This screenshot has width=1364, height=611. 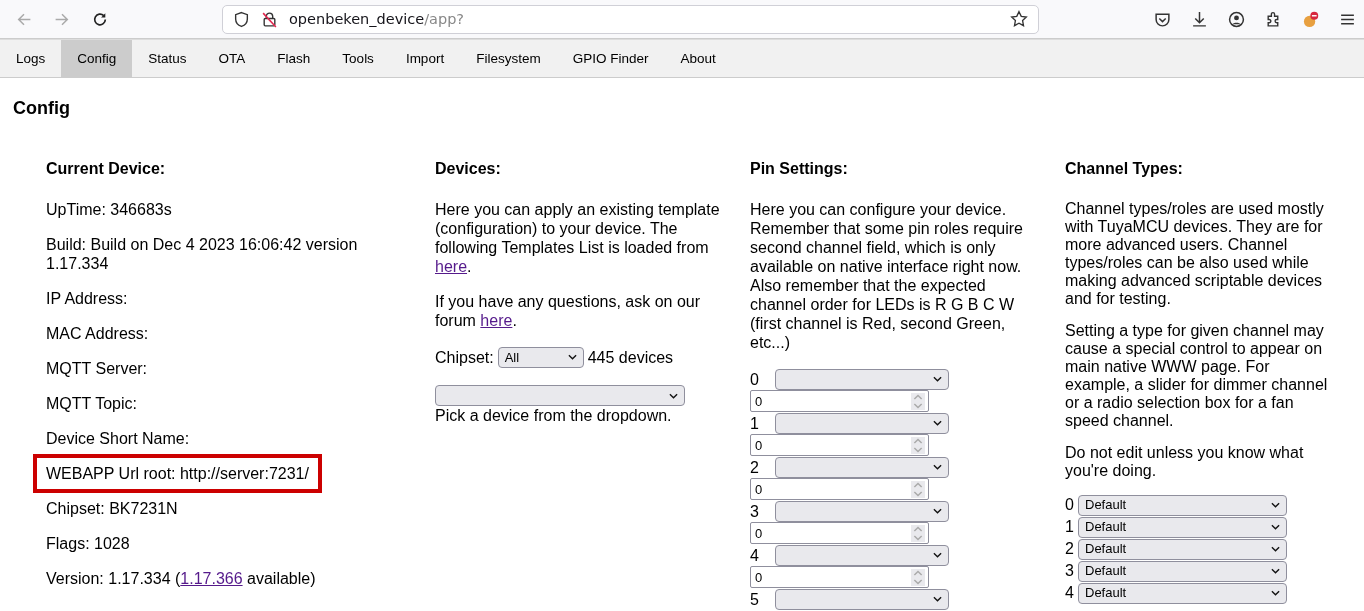 What do you see at coordinates (1124, 168) in the screenshot?
I see `section-heading: Channel Types:` at bounding box center [1124, 168].